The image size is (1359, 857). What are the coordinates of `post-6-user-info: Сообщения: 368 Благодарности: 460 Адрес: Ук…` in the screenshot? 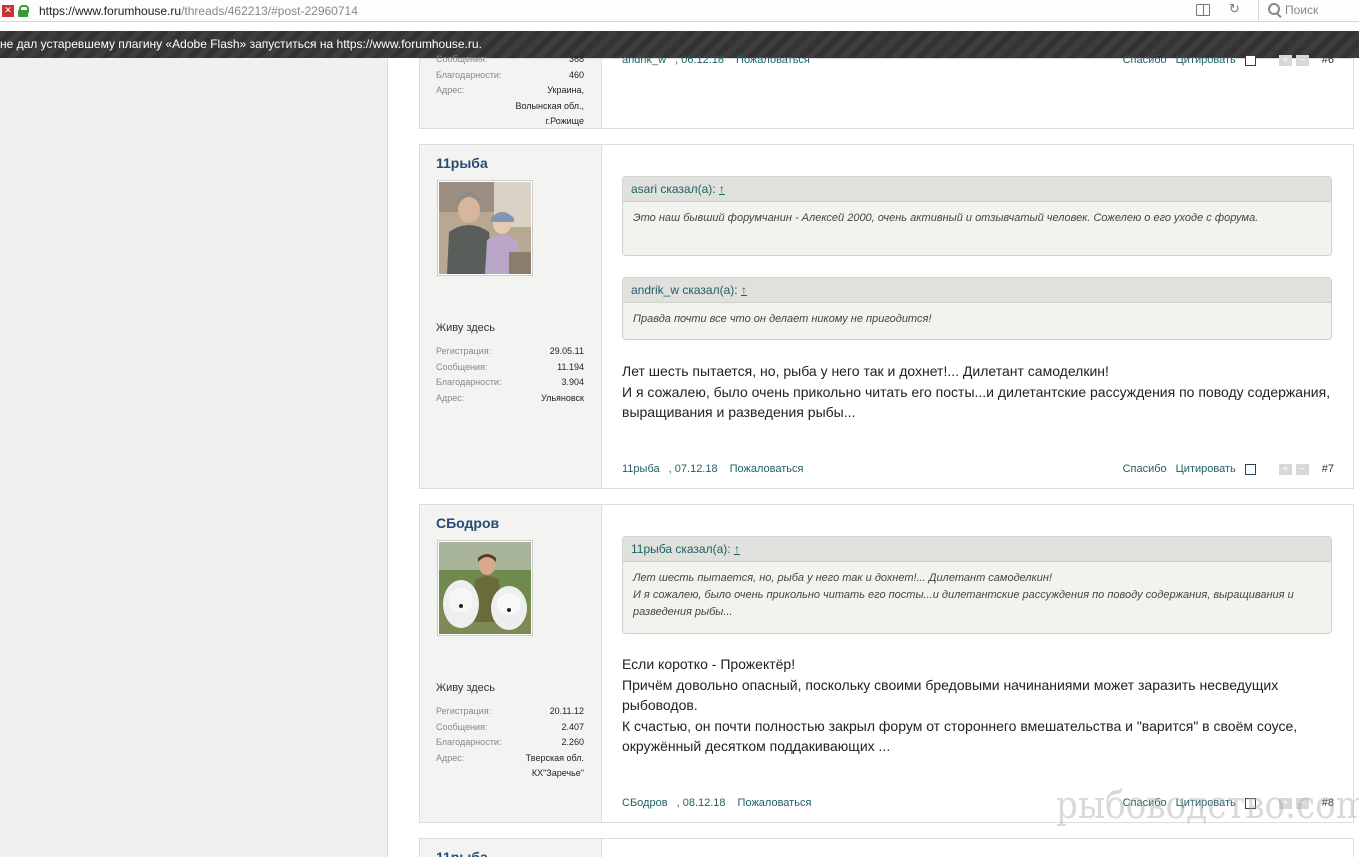 It's located at (511, 91).